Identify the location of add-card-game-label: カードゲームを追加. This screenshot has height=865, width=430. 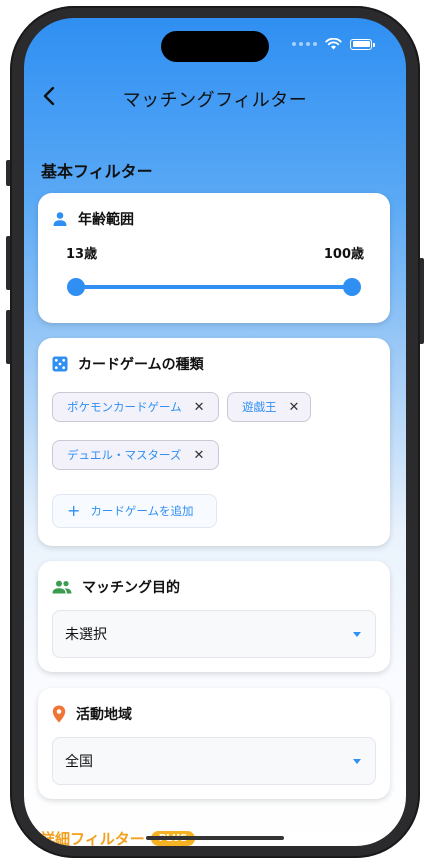
(142, 511).